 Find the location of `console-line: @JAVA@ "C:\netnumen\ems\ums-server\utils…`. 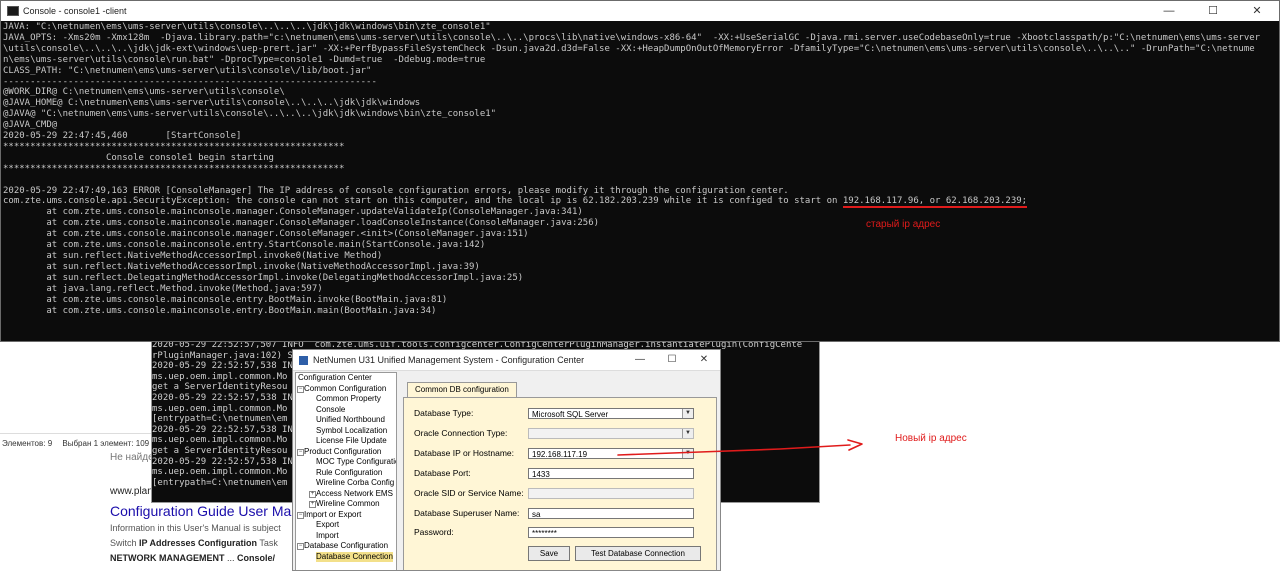

console-line: @JAVA@ "C:\netnumen\ems\ums-server\utils… is located at coordinates (640, 114).